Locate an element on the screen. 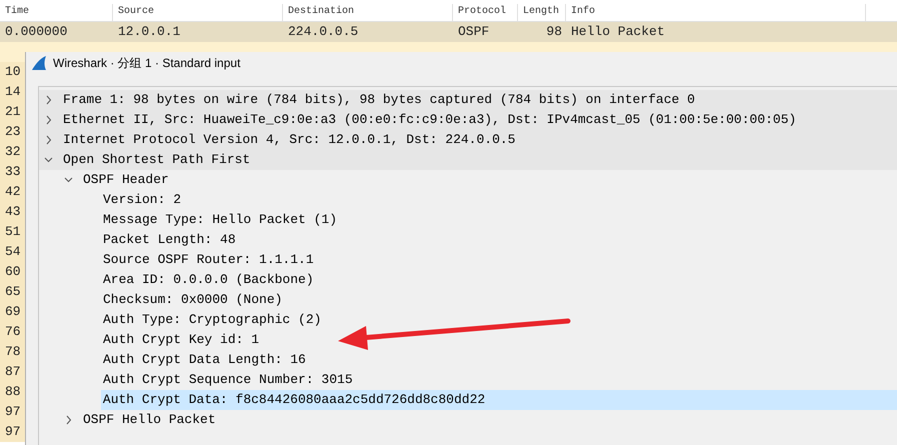  table-cell-text: 21 is located at coordinates (13, 112).